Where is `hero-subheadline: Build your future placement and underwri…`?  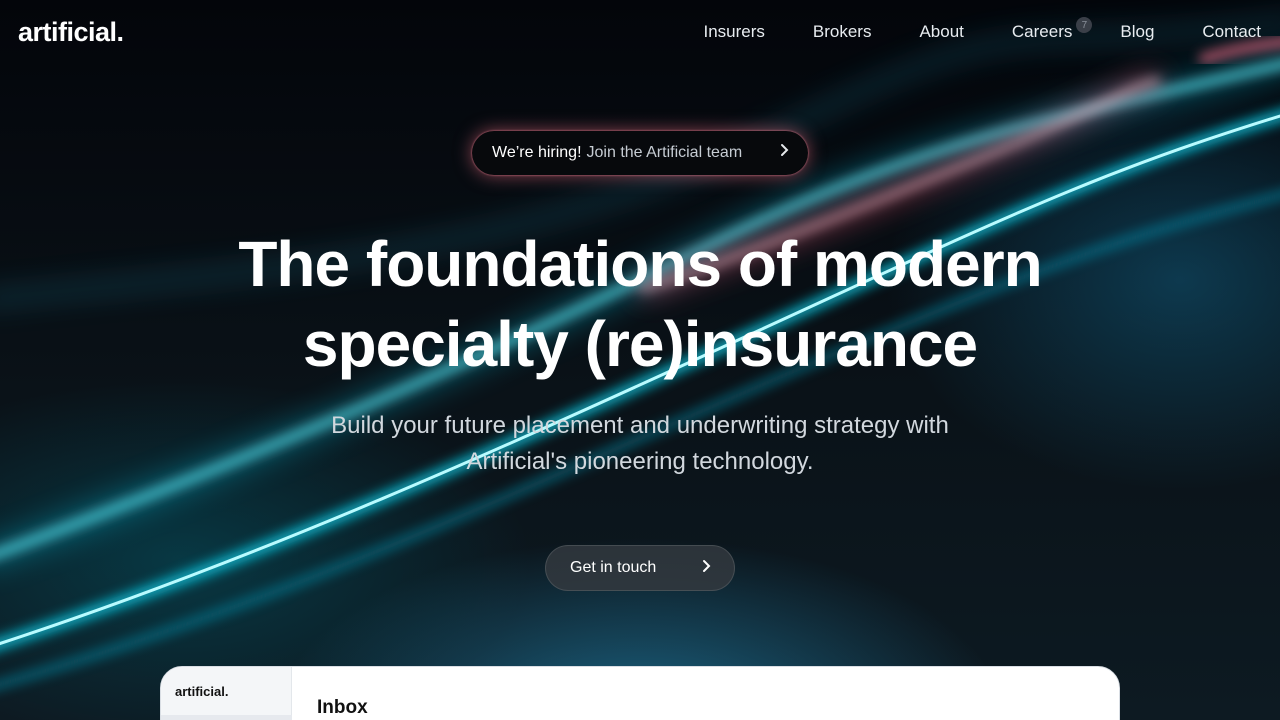 hero-subheadline: Build your future placement and underwri… is located at coordinates (640, 444).